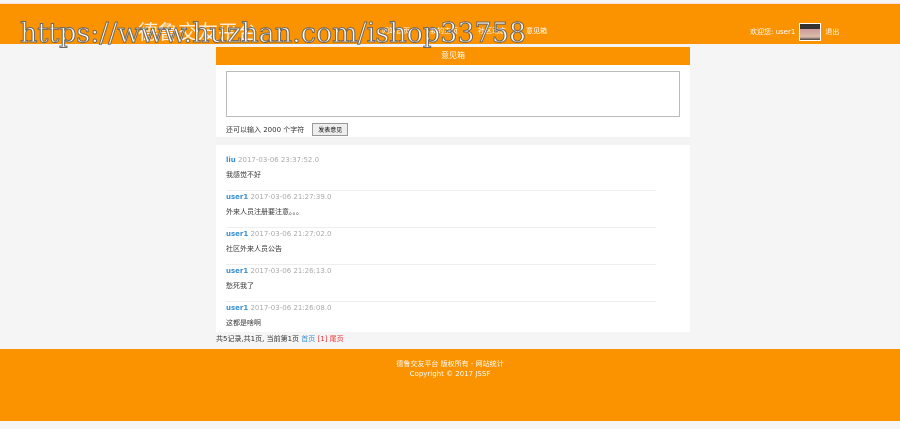  I want to click on list-item: user1 2017-03-06 21:26:13.0 愁死我了, so click(441, 283).